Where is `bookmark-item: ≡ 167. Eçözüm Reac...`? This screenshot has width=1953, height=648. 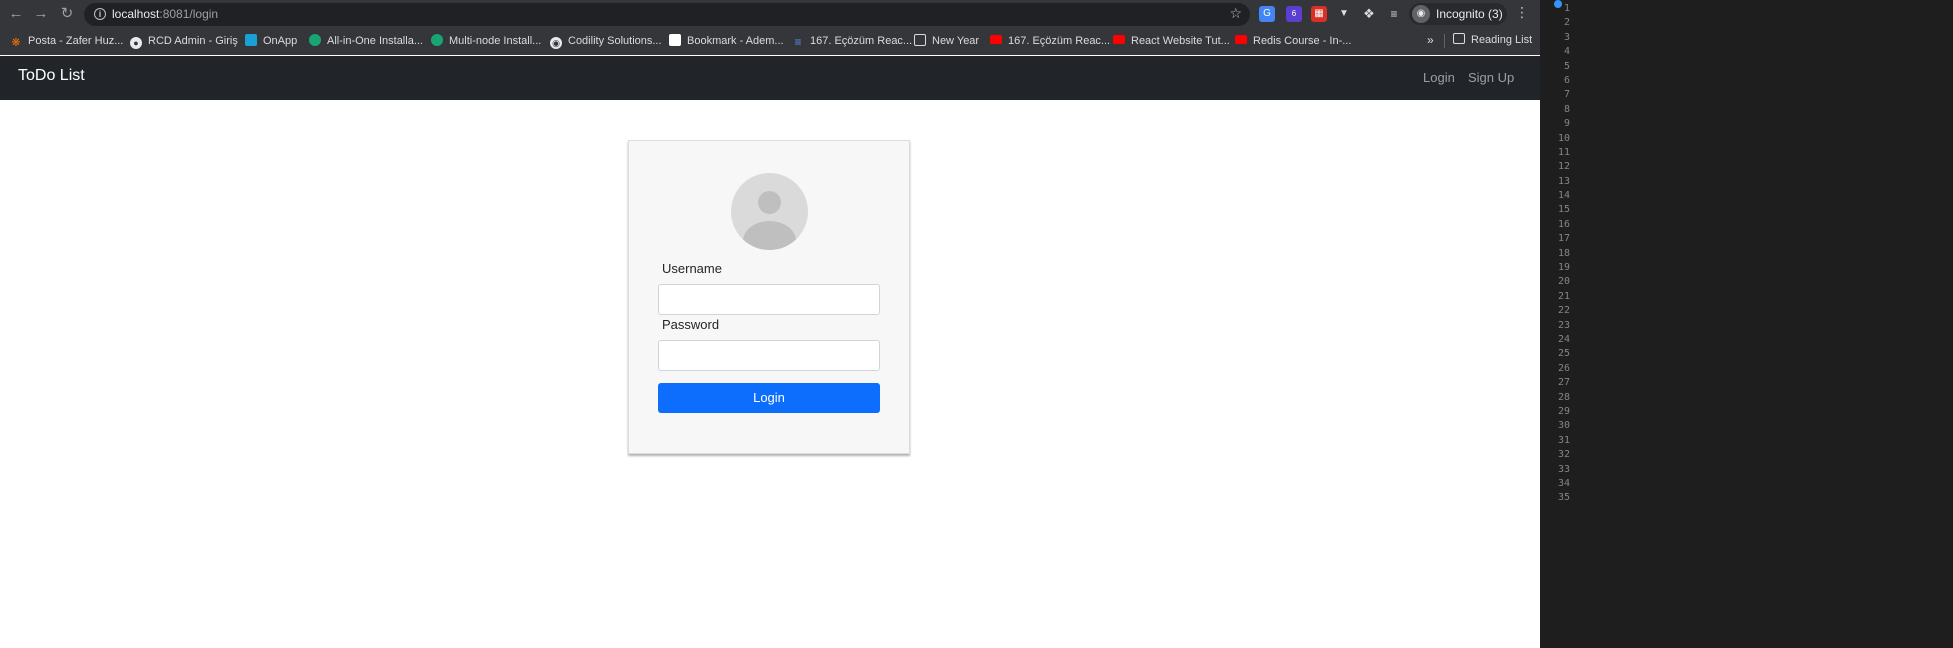 bookmark-item: ≡ 167. Eçözüm Reac... is located at coordinates (852, 41).